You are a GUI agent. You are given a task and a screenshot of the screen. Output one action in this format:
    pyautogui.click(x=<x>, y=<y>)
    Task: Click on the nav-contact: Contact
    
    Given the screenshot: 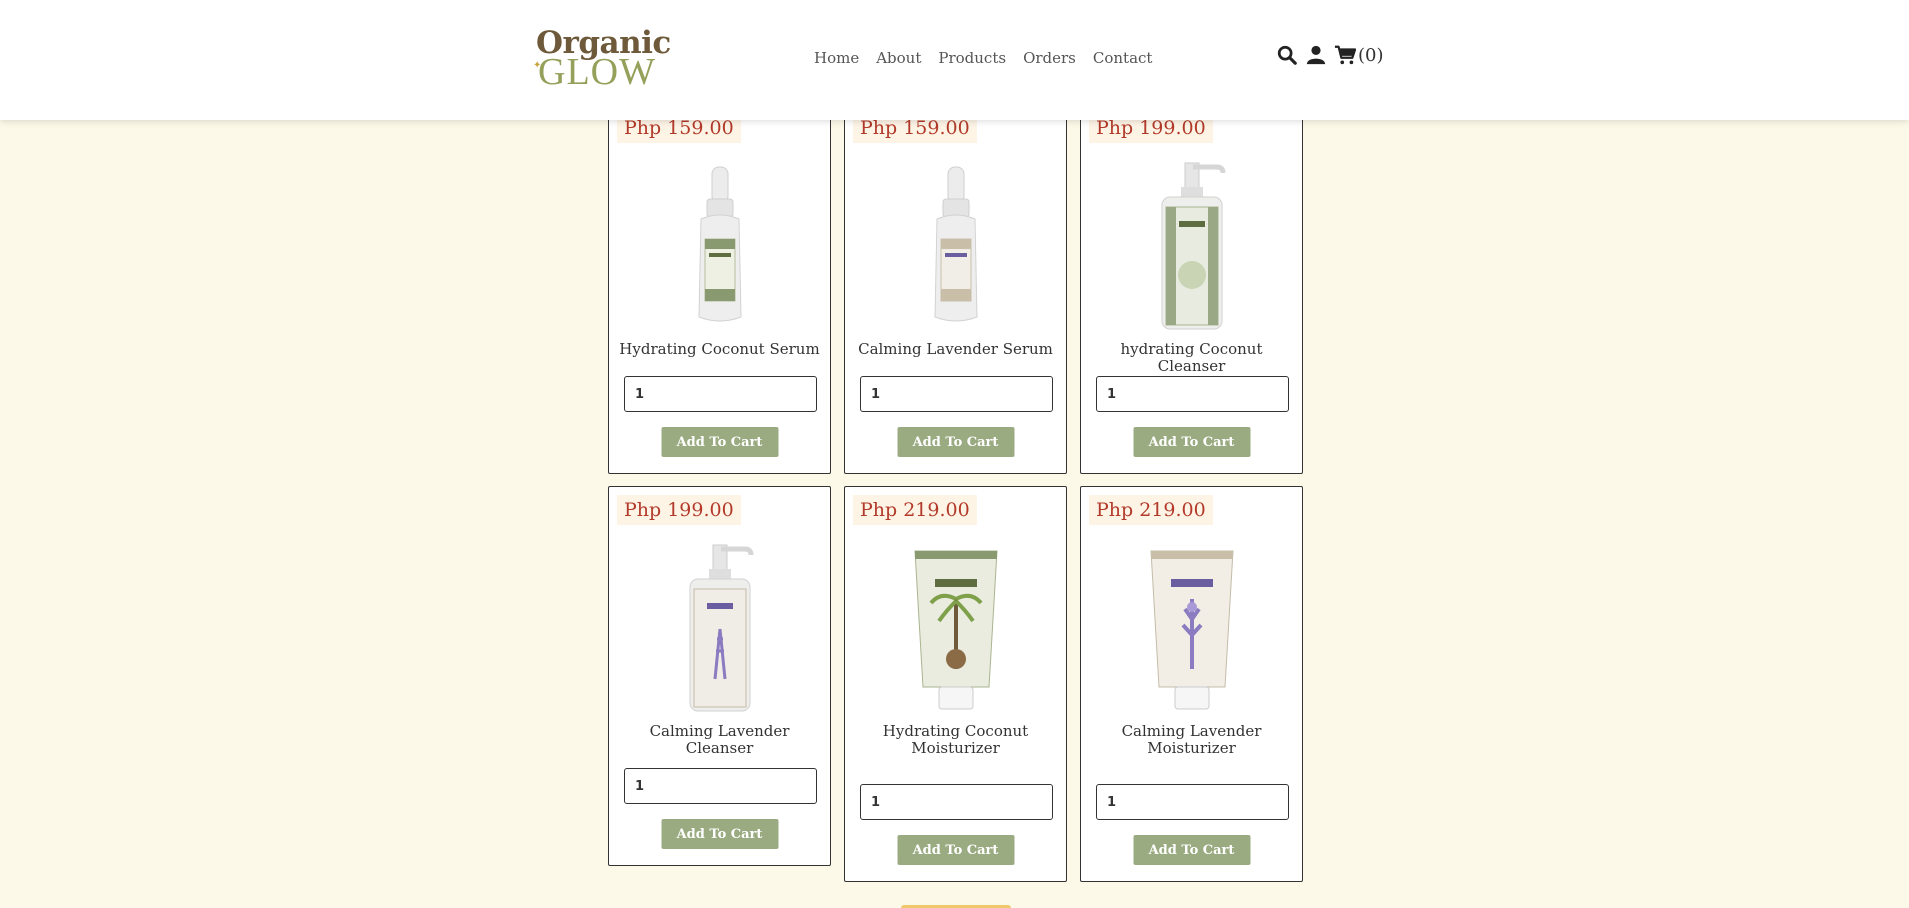 What is the action you would take?
    pyautogui.click(x=1123, y=58)
    